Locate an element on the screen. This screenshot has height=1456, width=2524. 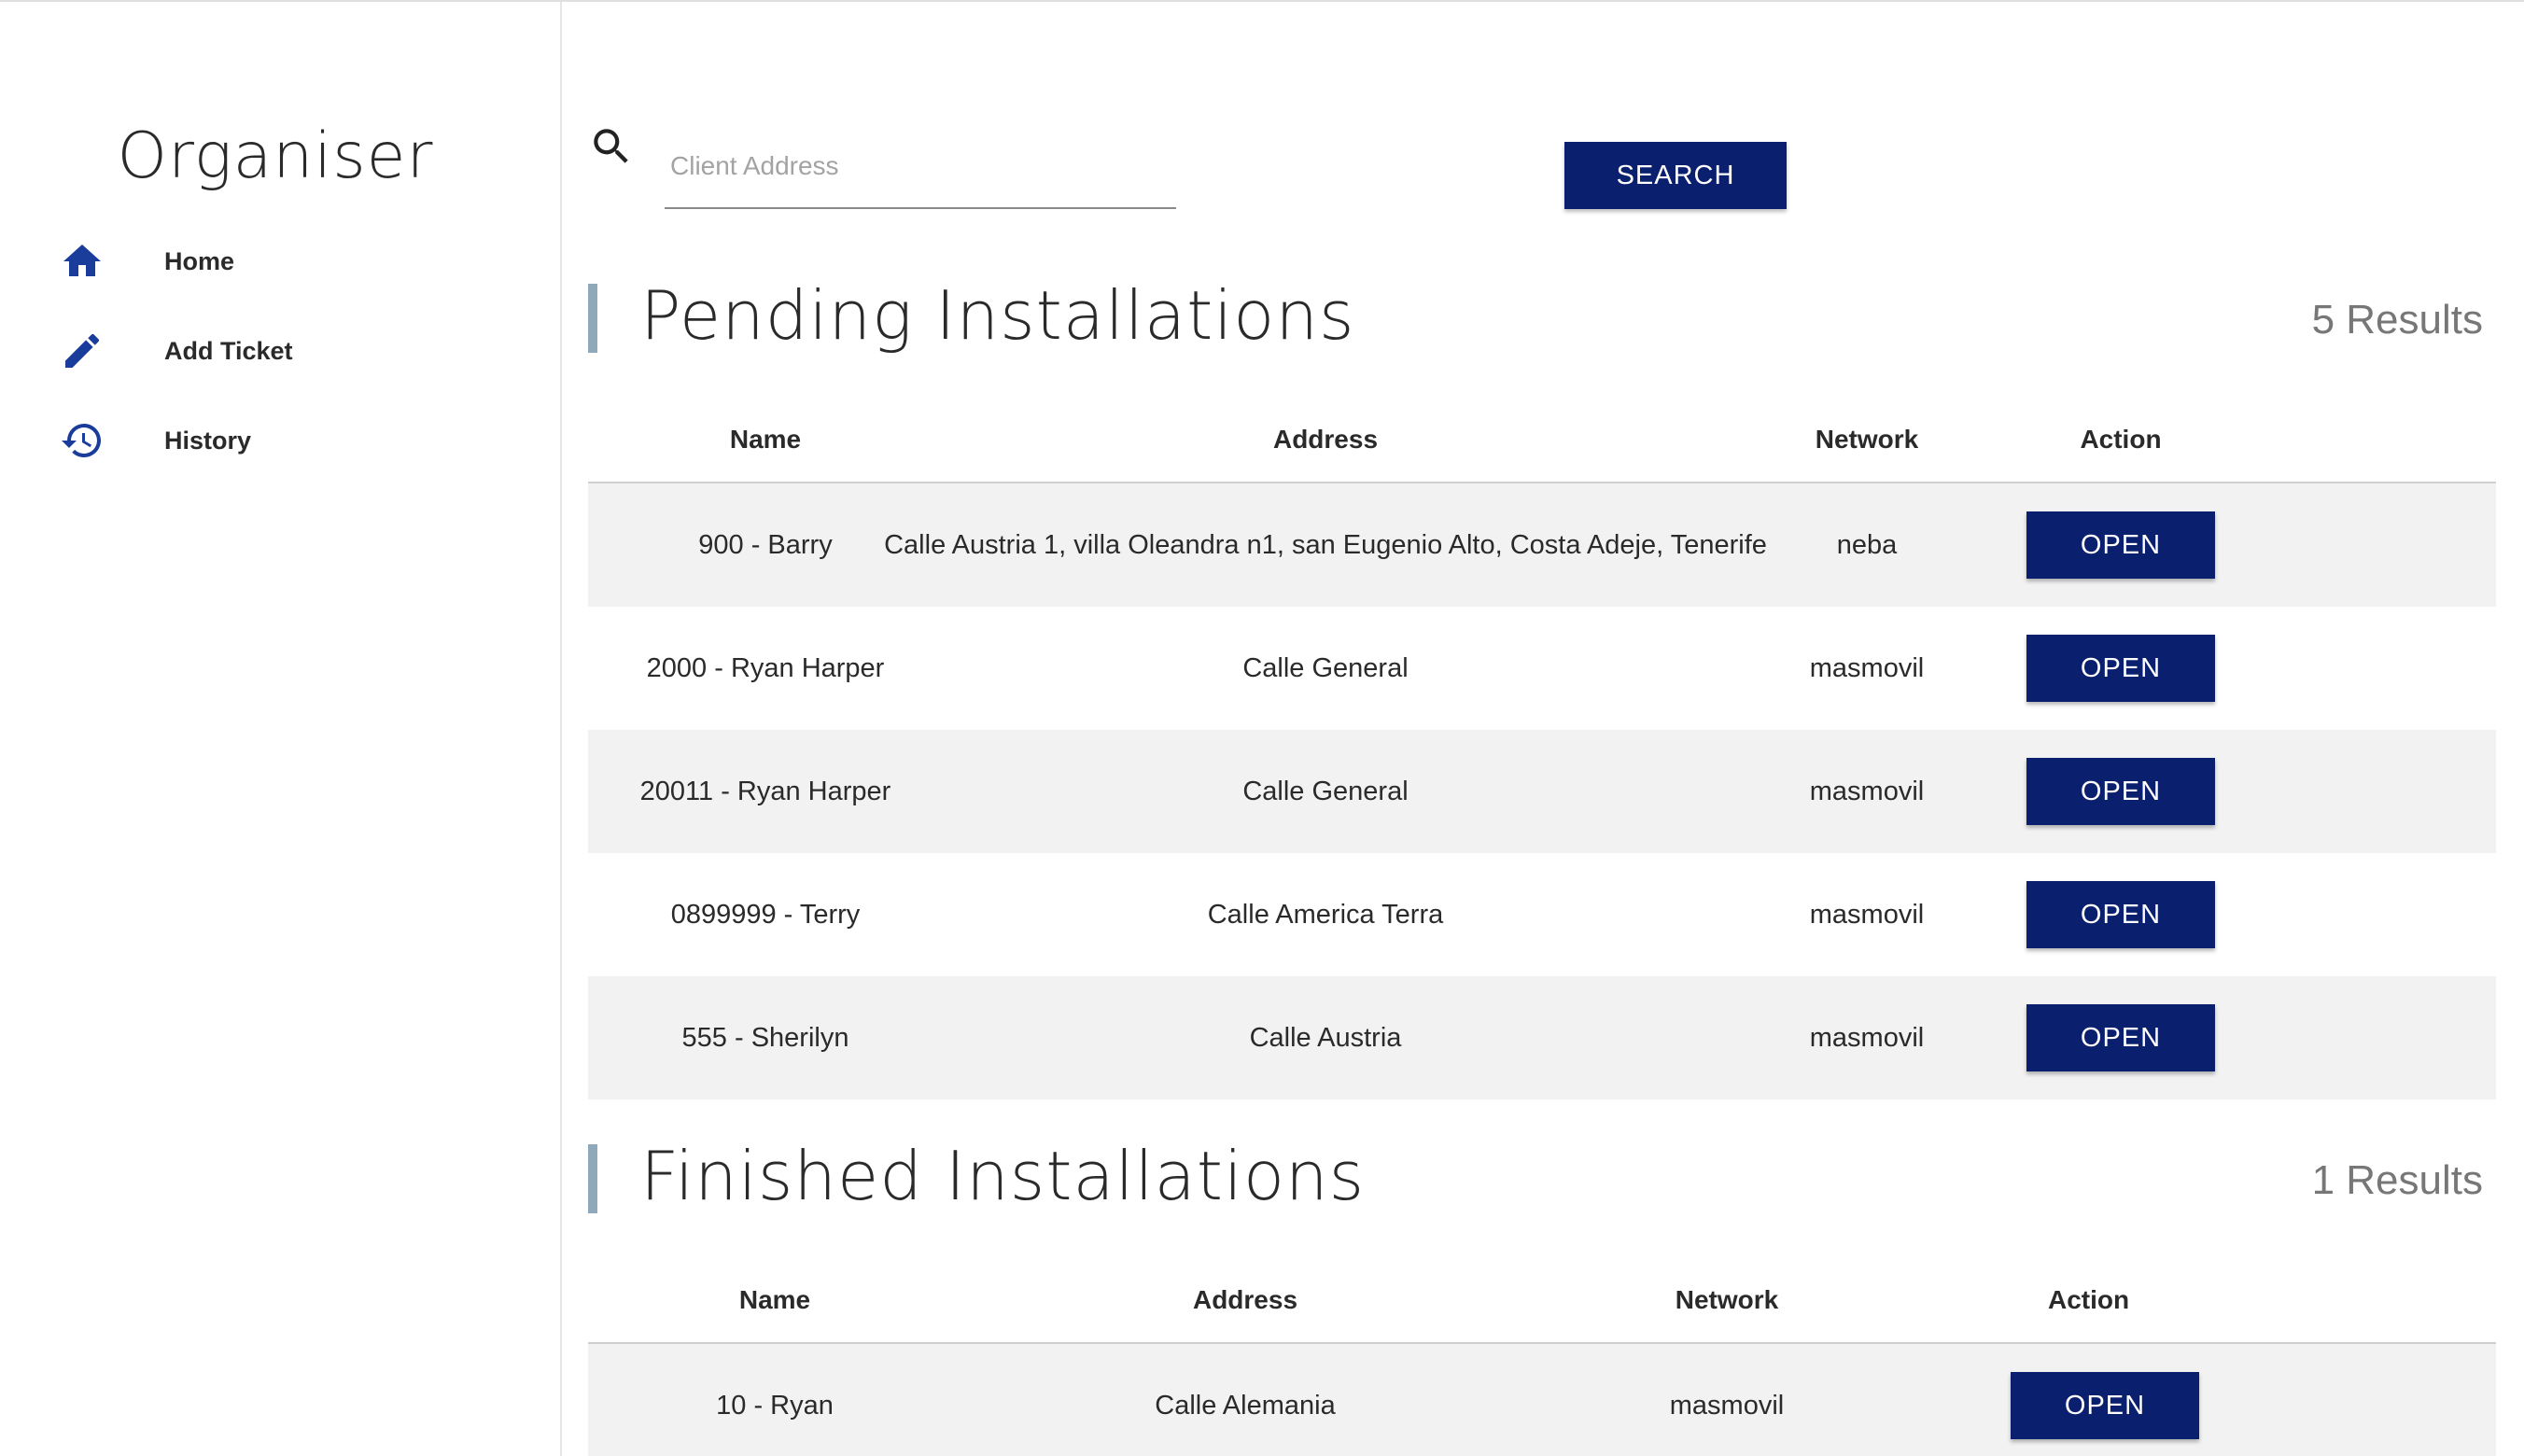
row-name: 555 - Sherilyn is located at coordinates (765, 1037).